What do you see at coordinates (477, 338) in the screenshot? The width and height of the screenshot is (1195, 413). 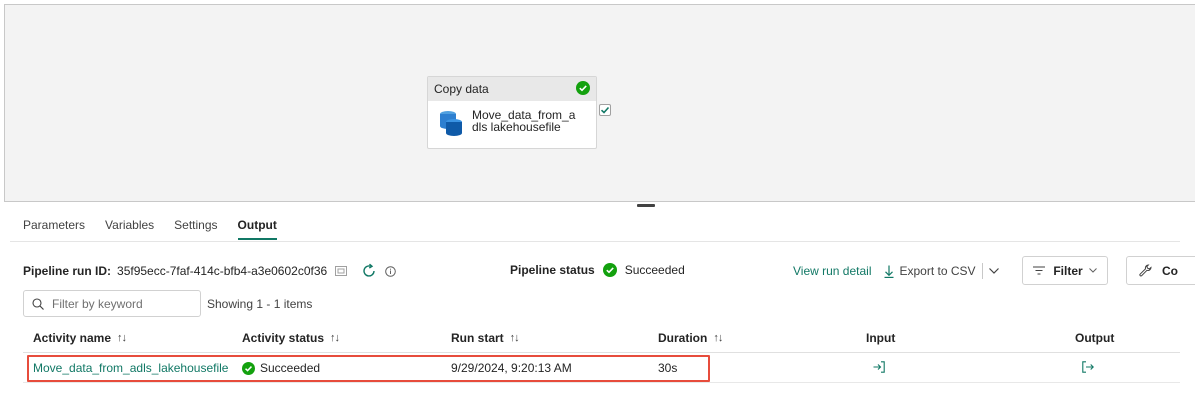 I see `column-header-label: Run start` at bounding box center [477, 338].